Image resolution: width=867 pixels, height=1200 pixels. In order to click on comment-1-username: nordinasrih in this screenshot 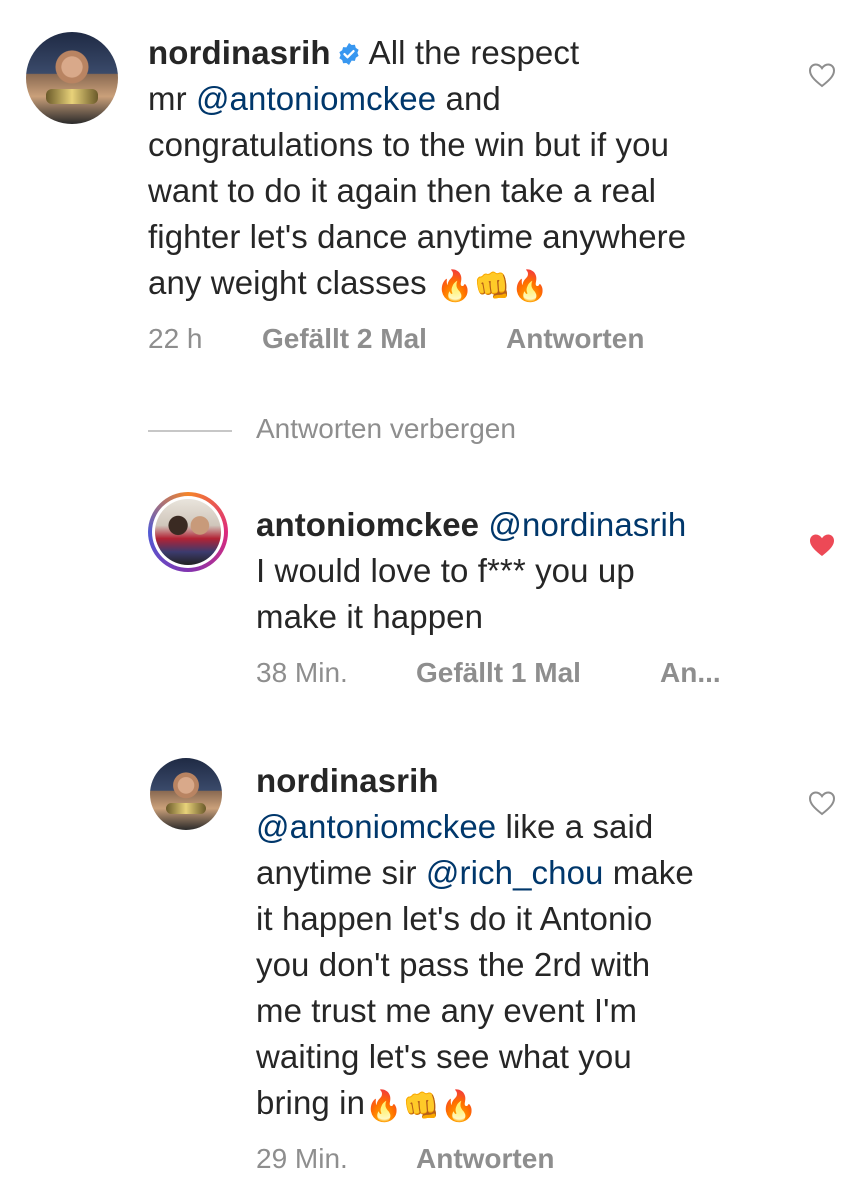, I will do `click(239, 52)`.